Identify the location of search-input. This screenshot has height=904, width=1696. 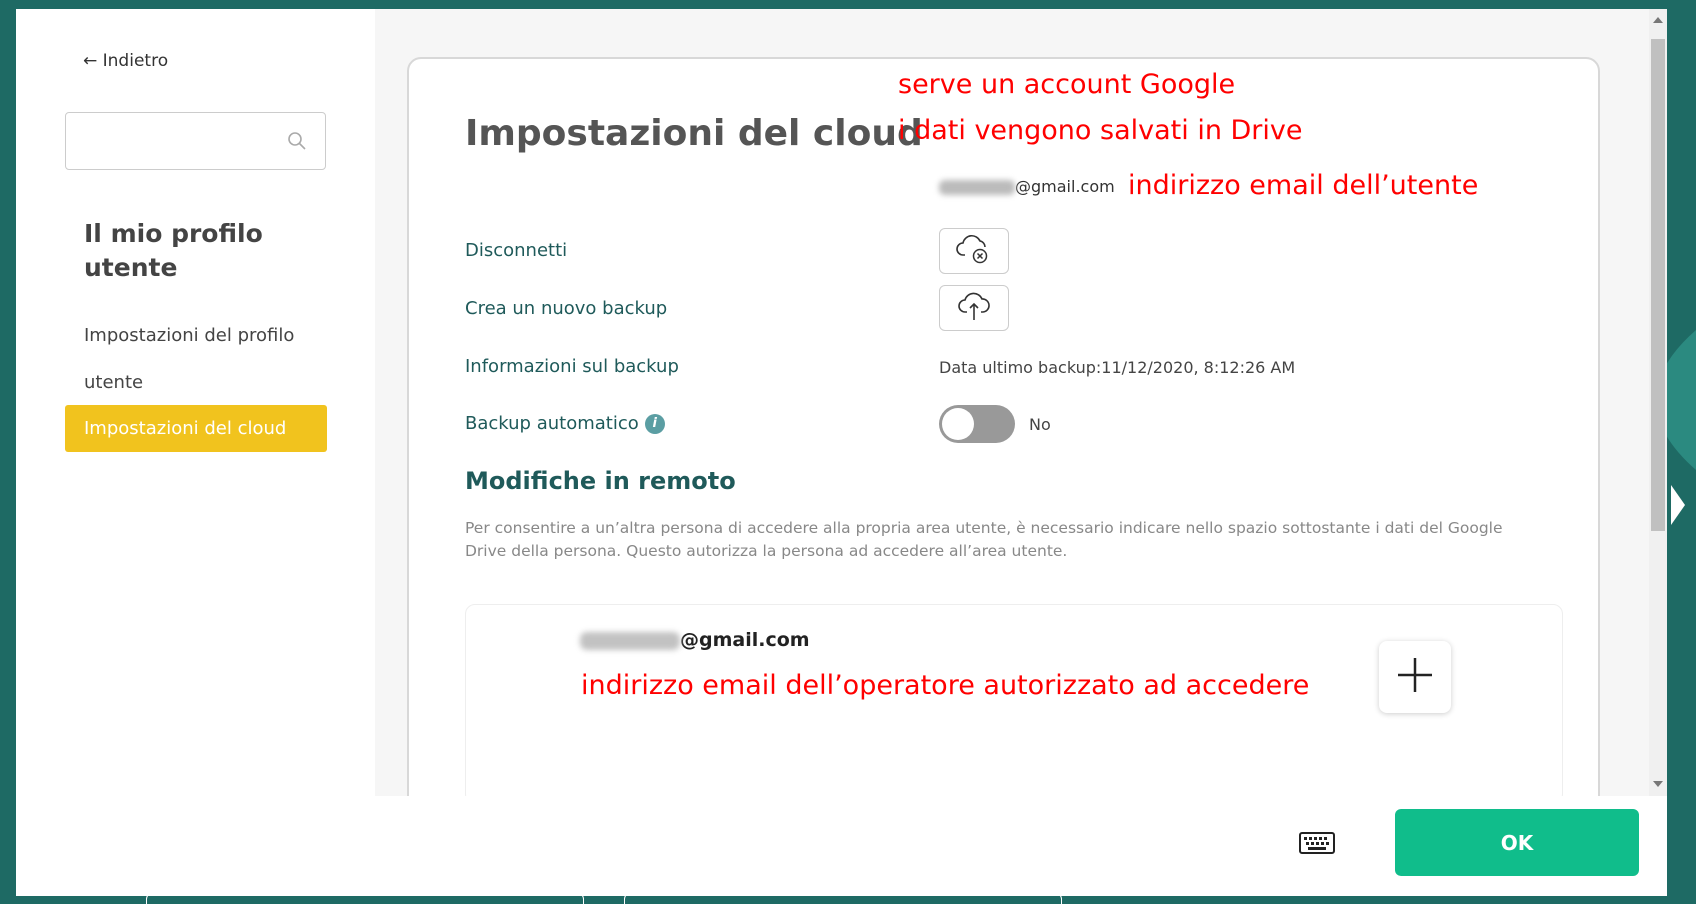
(180, 142).